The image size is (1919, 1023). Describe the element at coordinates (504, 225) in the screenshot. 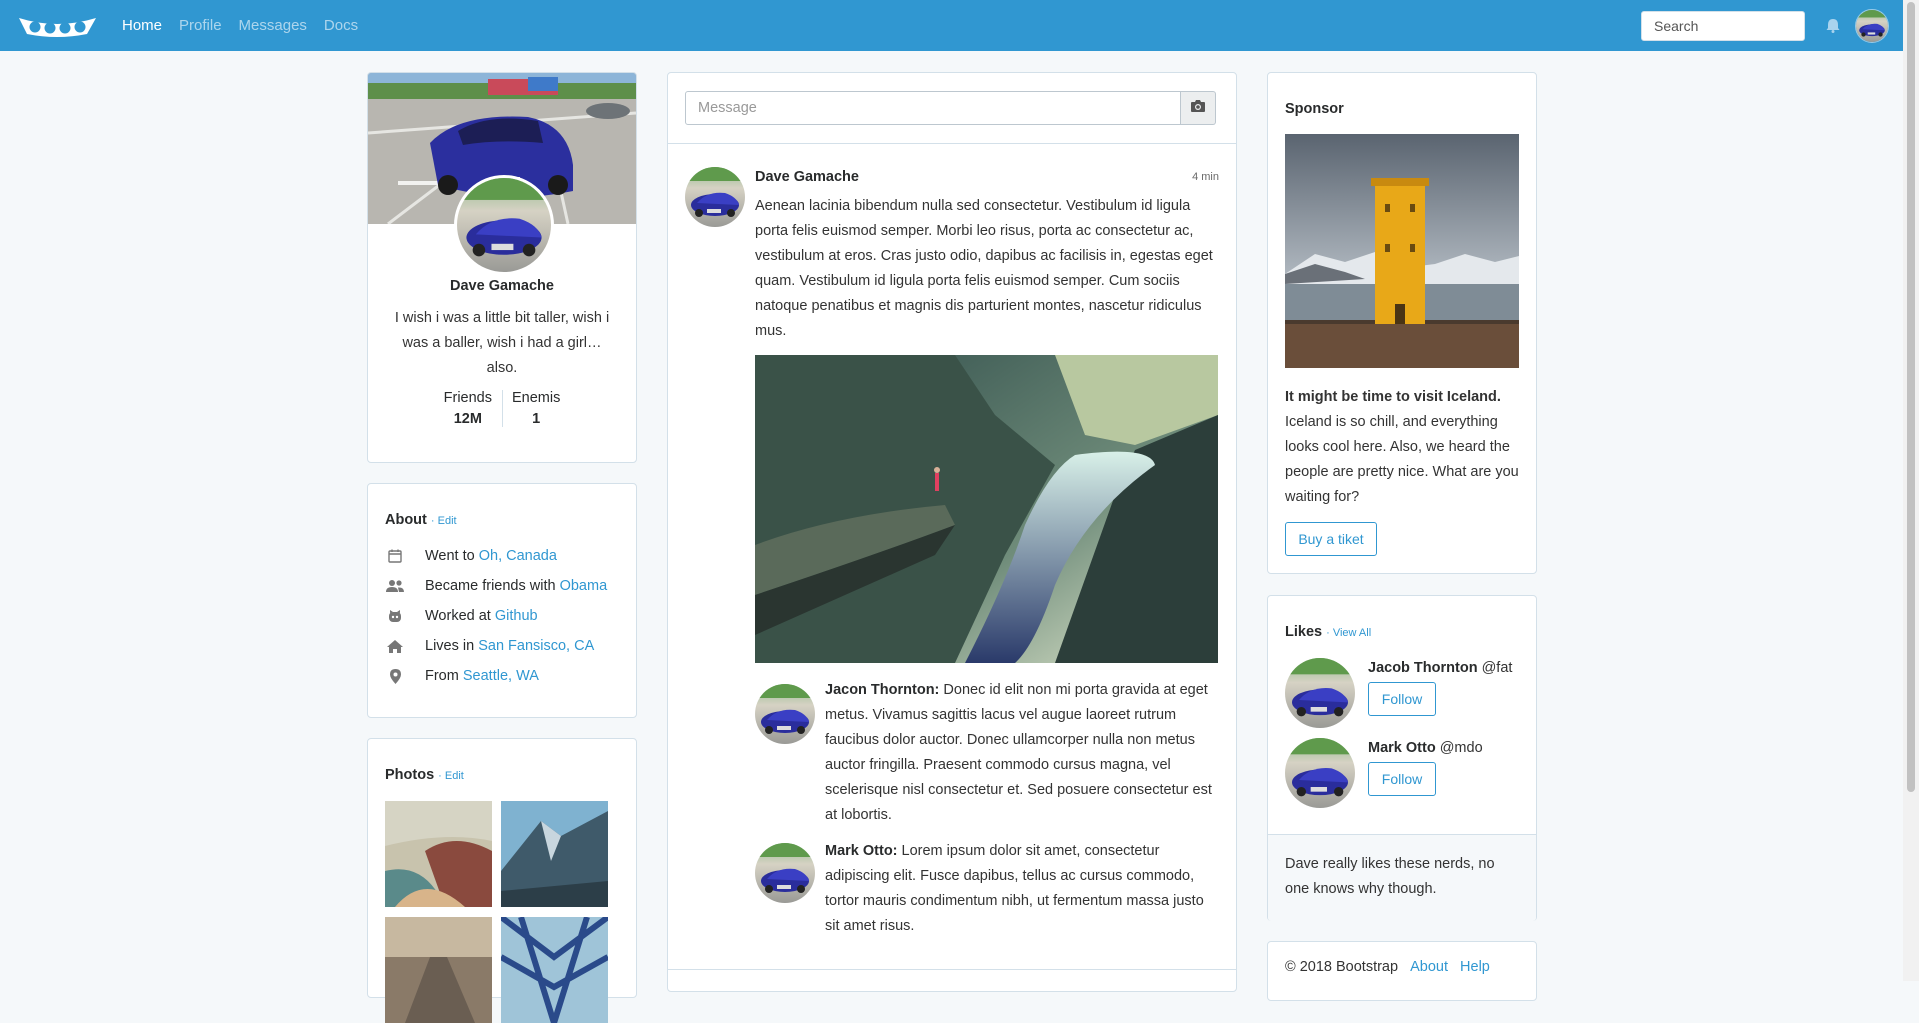

I see `profile-avatar` at that location.